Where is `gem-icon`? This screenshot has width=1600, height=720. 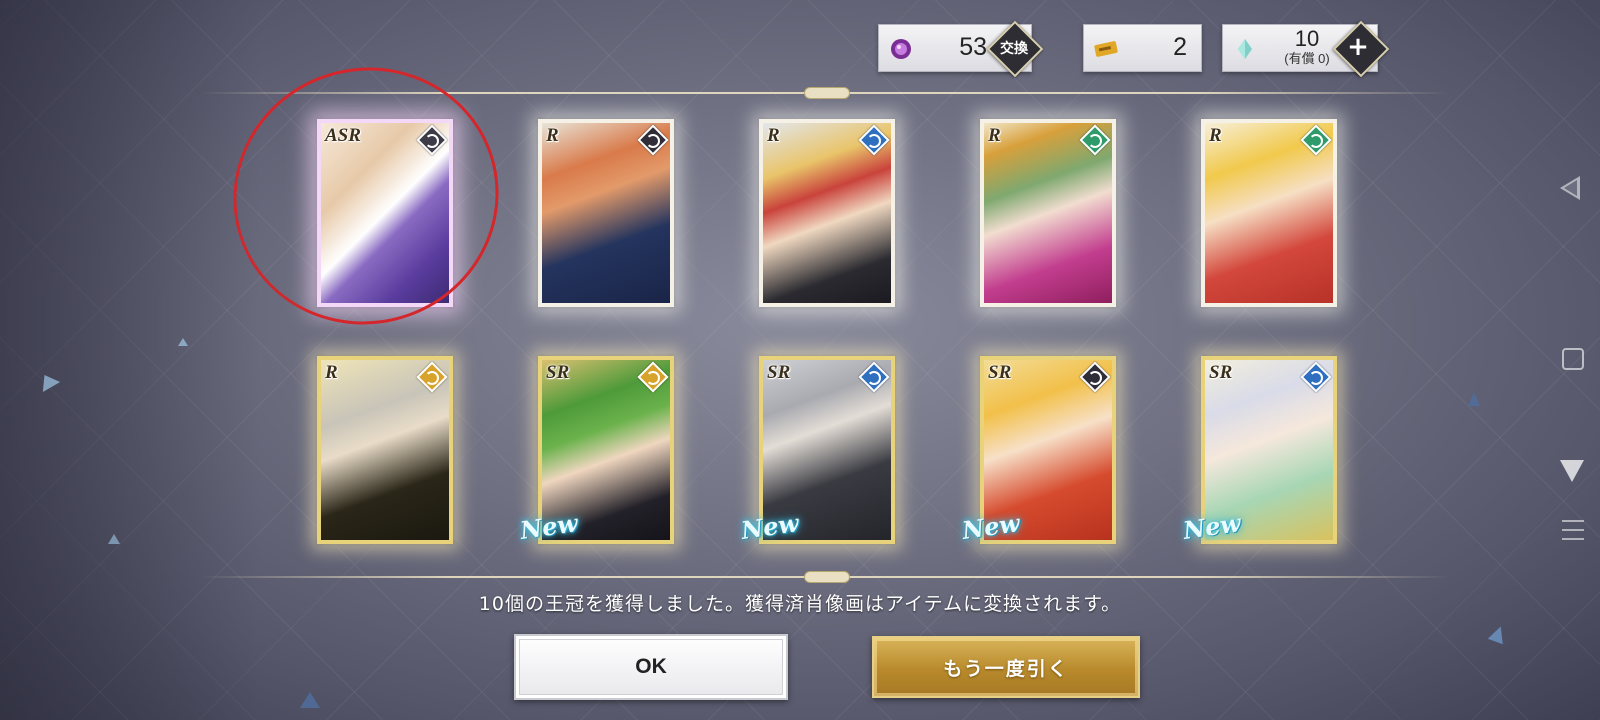
gem-icon is located at coordinates (901, 49).